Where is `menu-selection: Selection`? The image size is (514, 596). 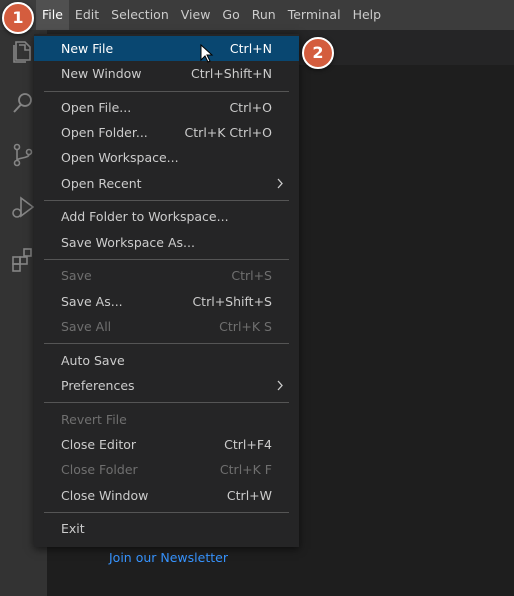 menu-selection: Selection is located at coordinates (140, 15).